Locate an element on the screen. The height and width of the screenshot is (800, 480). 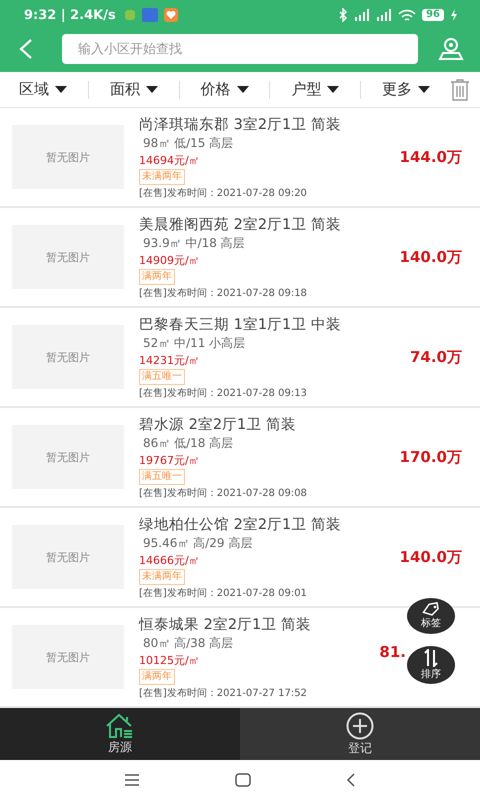
listing-details: 86㎡ 低/18 高层 is located at coordinates (188, 443).